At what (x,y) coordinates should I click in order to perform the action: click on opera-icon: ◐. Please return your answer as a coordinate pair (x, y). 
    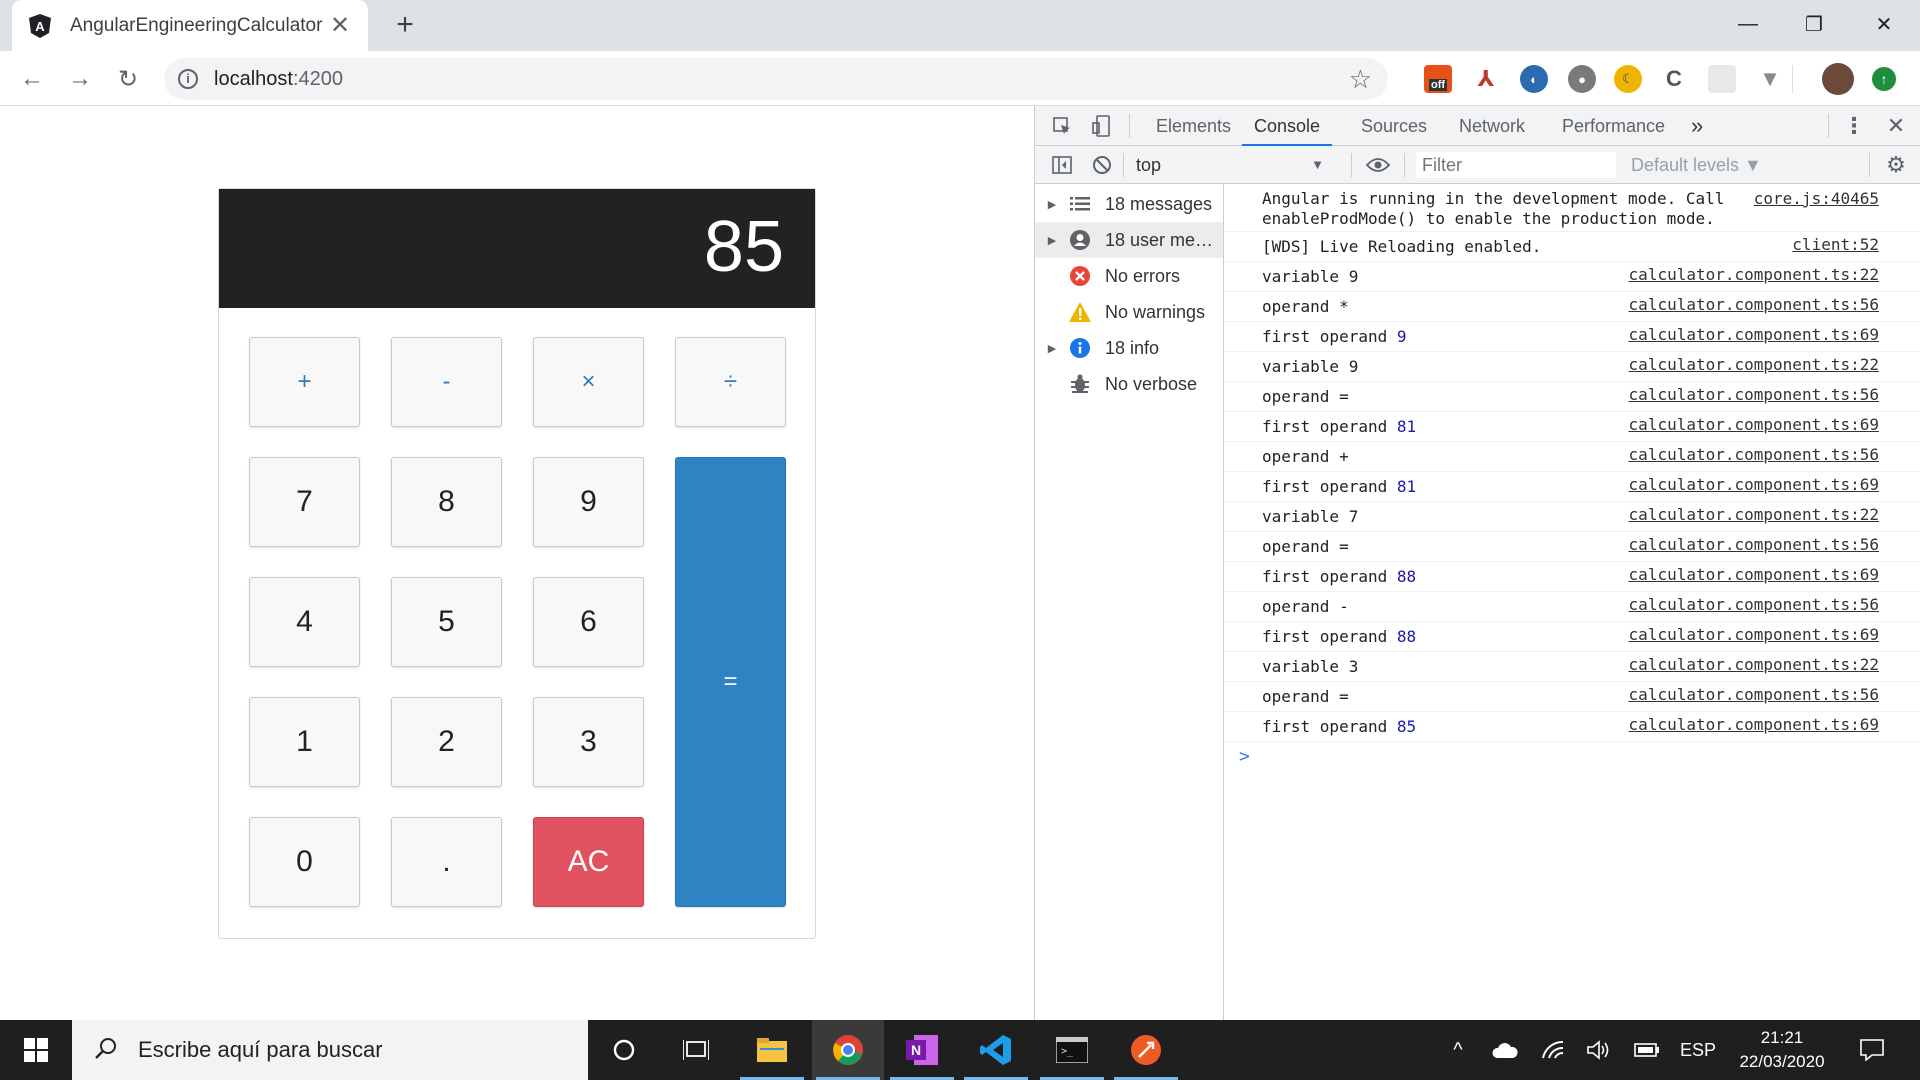
    Looking at the image, I should click on (1534, 79).